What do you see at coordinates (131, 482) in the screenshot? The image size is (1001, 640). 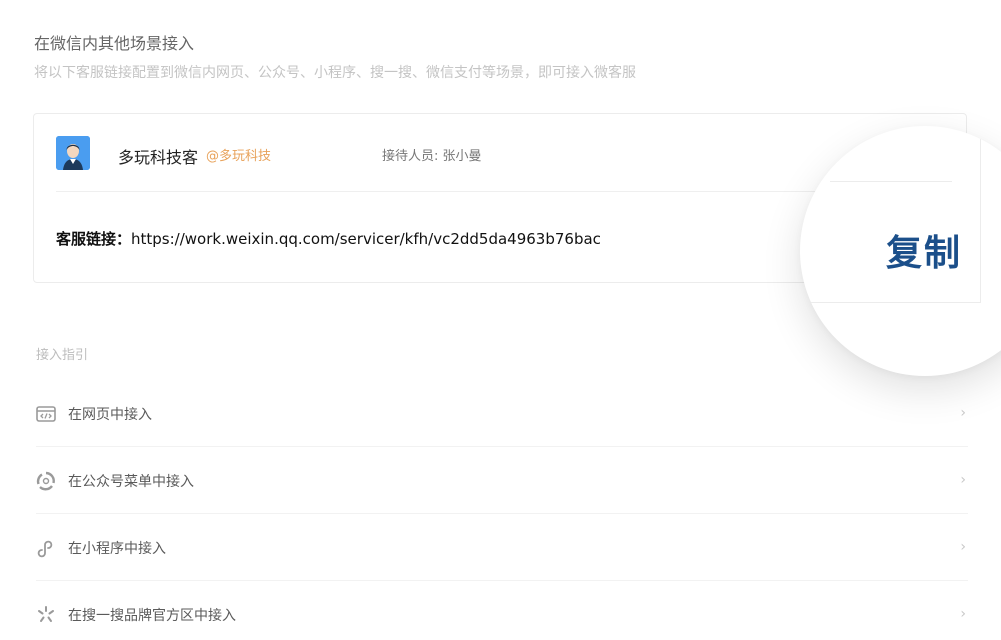 I see `guide-item-label: 在公众号菜单中接入` at bounding box center [131, 482].